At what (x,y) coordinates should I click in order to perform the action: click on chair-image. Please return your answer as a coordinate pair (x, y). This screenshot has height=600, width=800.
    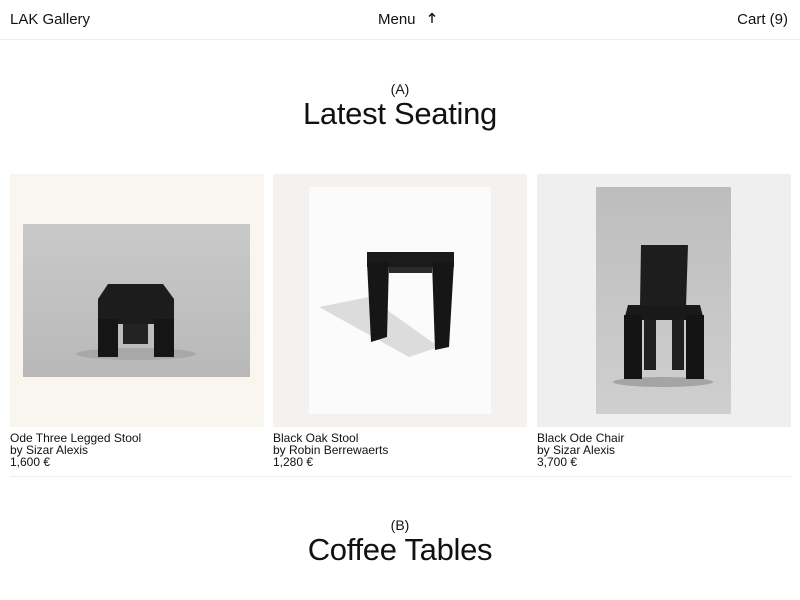
    Looking at the image, I should click on (663, 316).